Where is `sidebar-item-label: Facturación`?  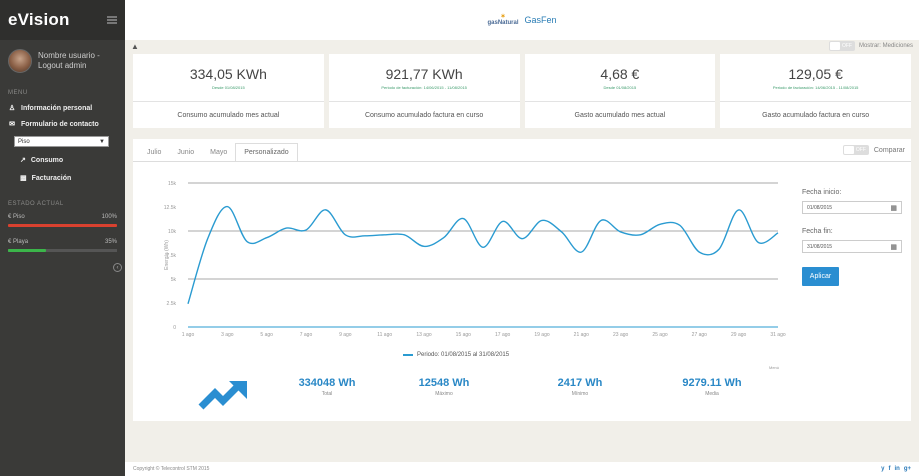
sidebar-item-label: Facturación is located at coordinates (51, 178).